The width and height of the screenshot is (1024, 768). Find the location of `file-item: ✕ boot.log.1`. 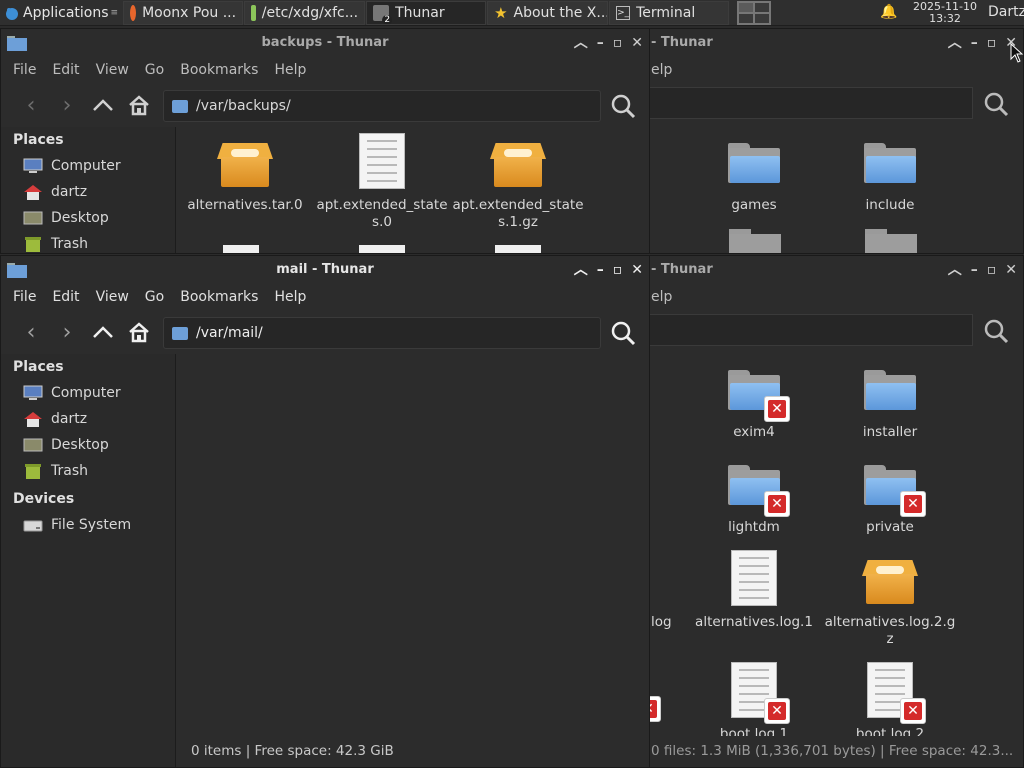

file-item: ✕ boot.log.1 is located at coordinates (754, 702).